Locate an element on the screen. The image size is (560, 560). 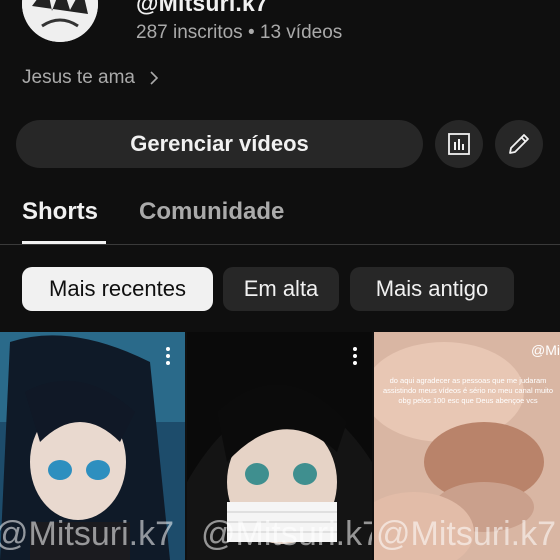
channel-stats: 287 inscritos • 13 vídeos is located at coordinates (239, 32).